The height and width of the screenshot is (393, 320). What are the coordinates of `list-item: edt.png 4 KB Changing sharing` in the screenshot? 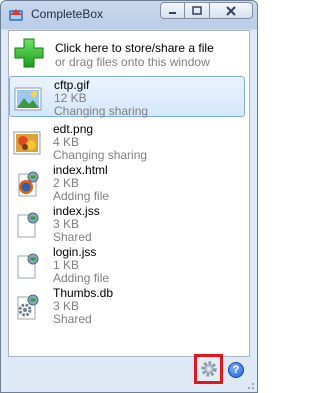 It's located at (127, 141).